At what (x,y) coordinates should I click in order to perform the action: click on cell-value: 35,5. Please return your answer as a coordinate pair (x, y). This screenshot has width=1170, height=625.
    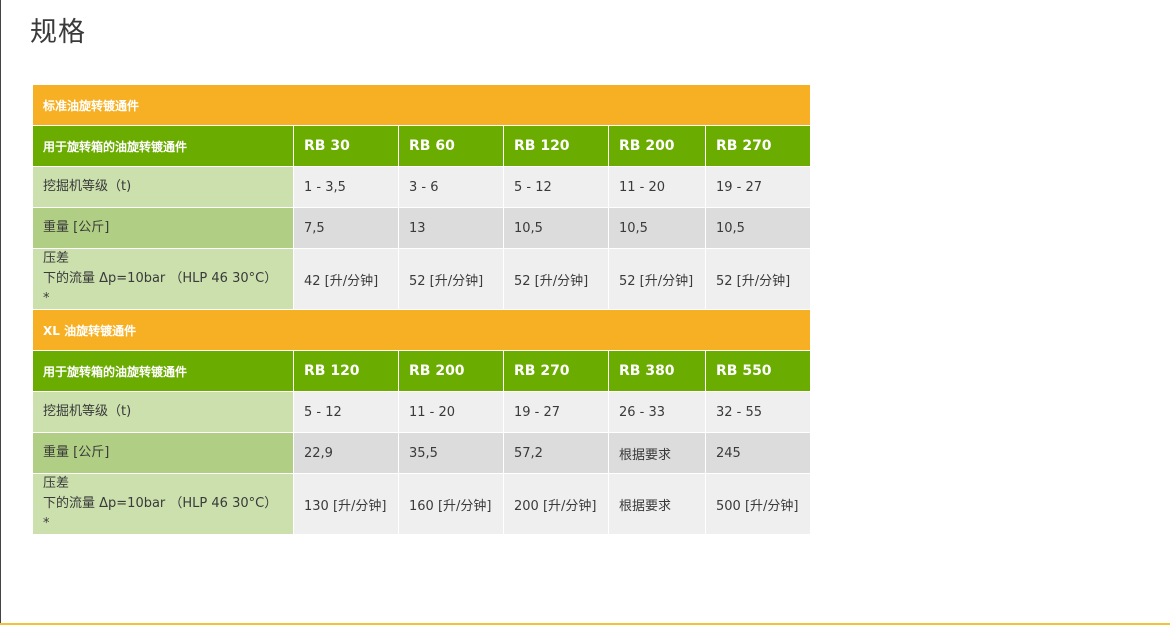
    Looking at the image, I should click on (451, 453).